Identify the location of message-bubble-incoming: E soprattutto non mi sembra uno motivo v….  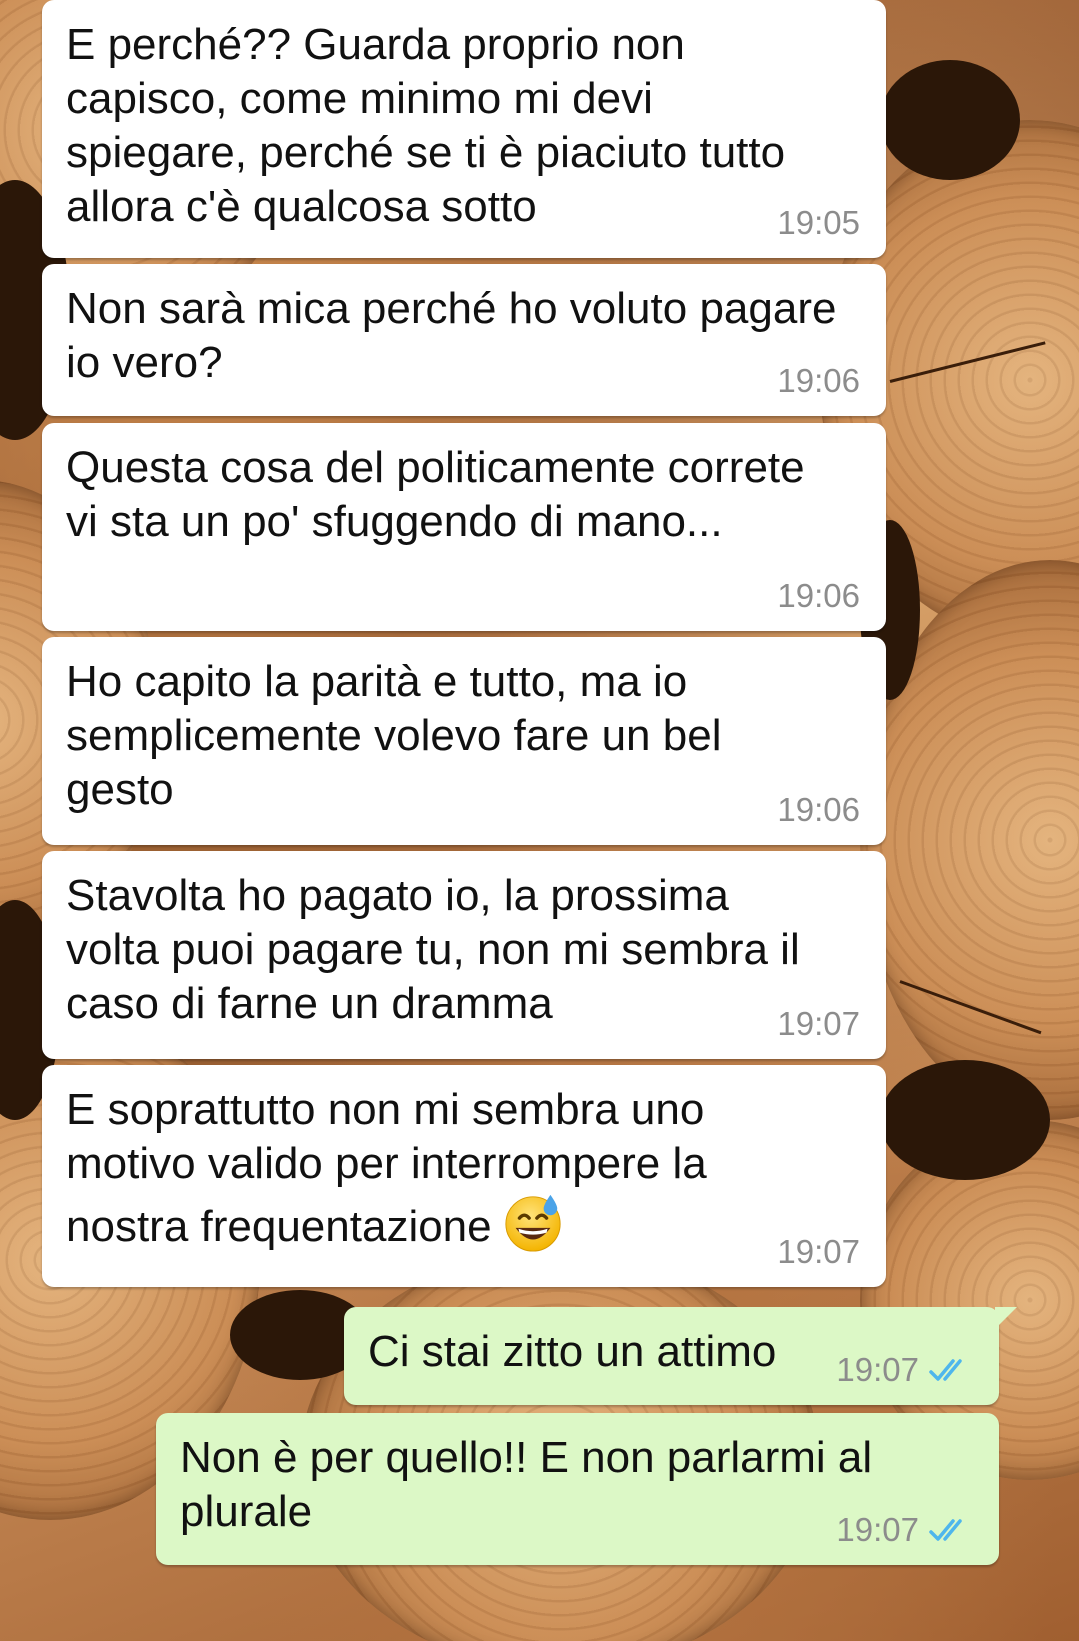
(464, 1176).